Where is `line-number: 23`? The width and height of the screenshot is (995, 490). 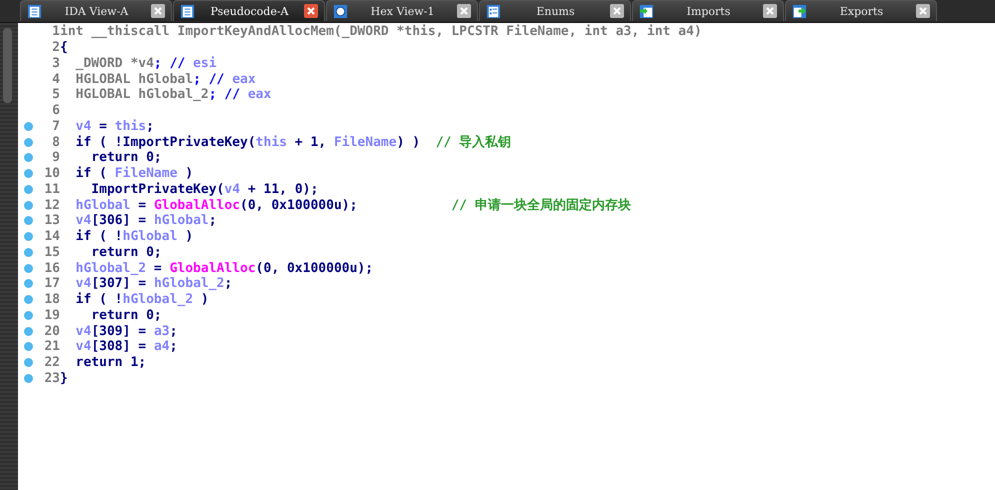 line-number: 23 is located at coordinates (51, 378).